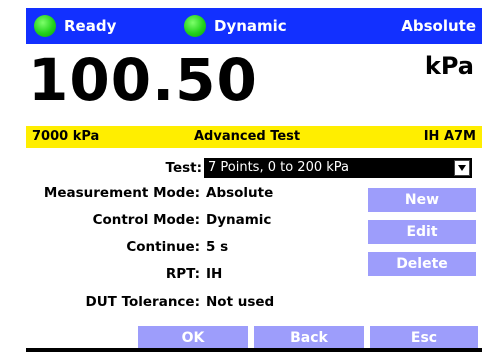  What do you see at coordinates (240, 302) in the screenshot?
I see `dut-tolerance-value: Not used` at bounding box center [240, 302].